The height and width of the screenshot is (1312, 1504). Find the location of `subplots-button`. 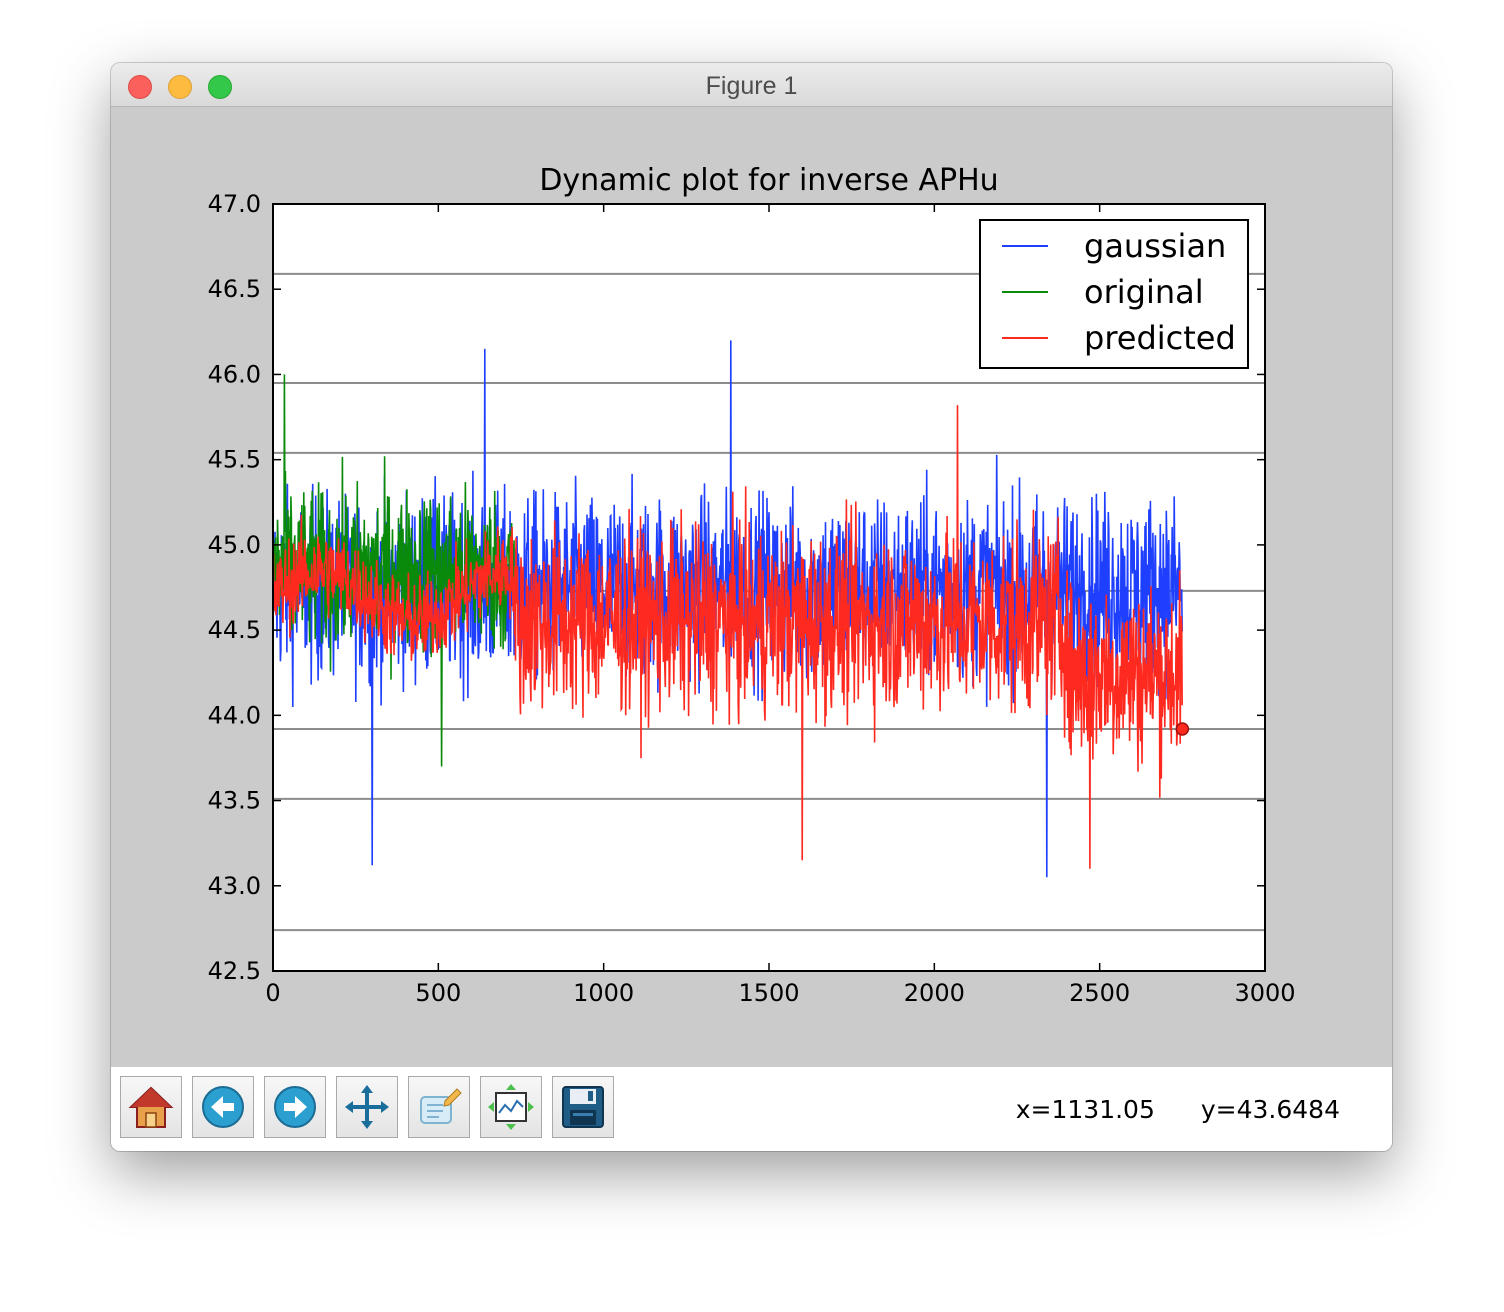

subplots-button is located at coordinates (511, 1107).